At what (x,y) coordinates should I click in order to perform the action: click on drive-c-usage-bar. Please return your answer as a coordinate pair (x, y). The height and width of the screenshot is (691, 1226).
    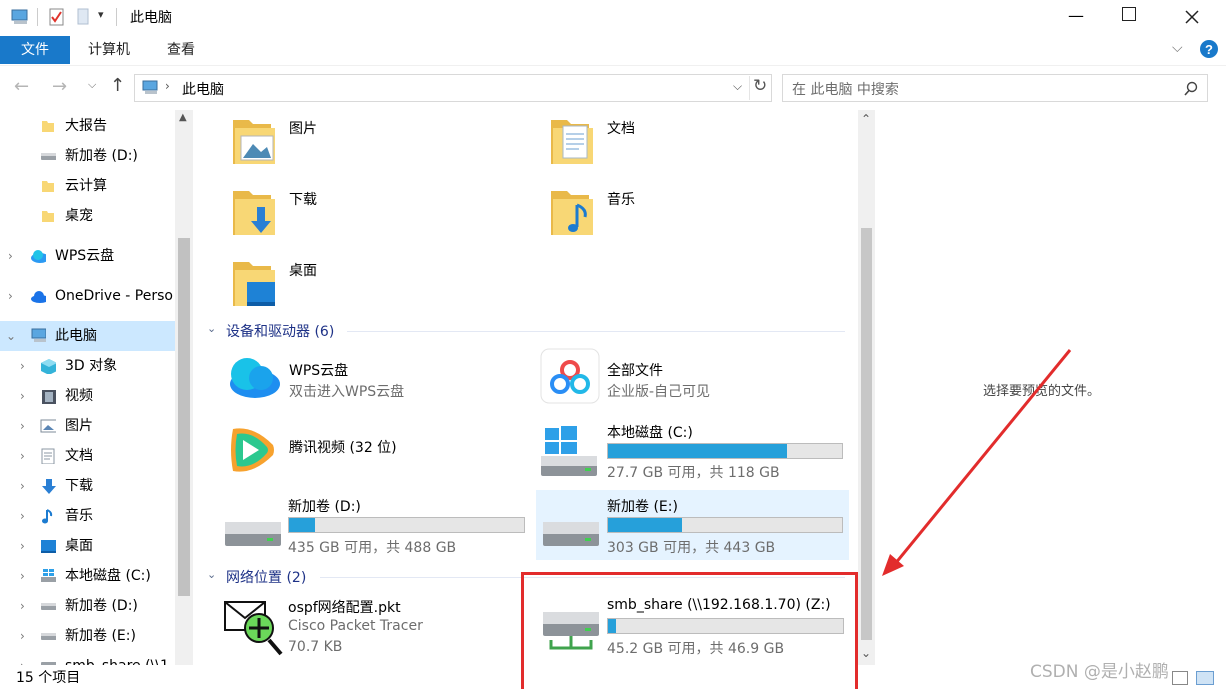
    Looking at the image, I should click on (725, 451).